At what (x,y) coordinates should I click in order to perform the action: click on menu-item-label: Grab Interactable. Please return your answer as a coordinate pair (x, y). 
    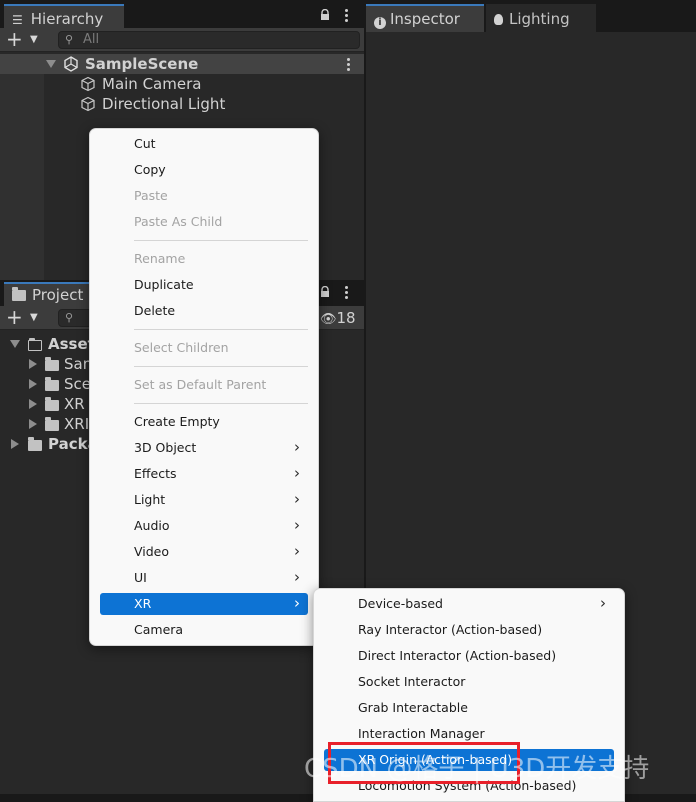
    Looking at the image, I should click on (413, 707).